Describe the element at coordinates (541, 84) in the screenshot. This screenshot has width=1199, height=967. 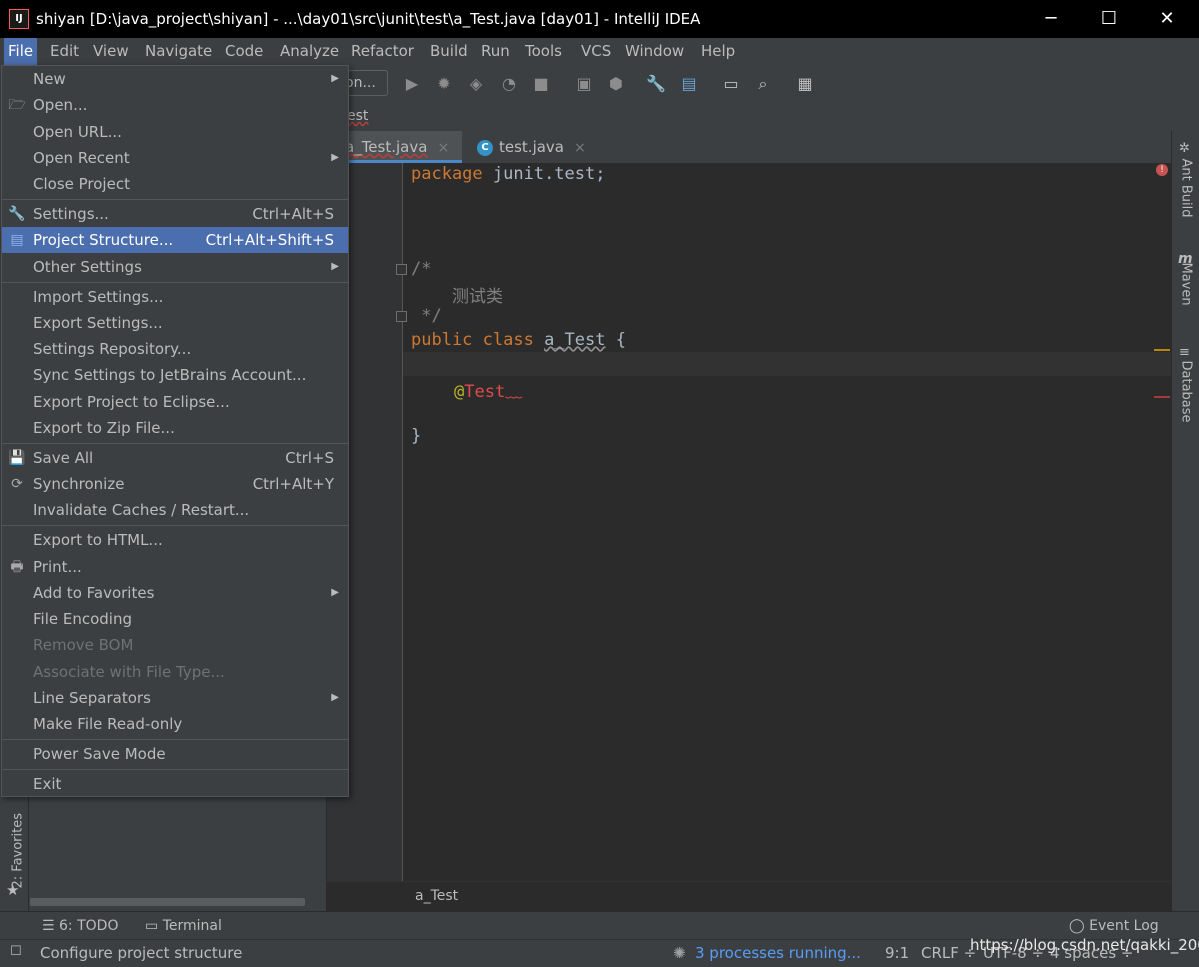
I see `stop-icon: ■` at that location.